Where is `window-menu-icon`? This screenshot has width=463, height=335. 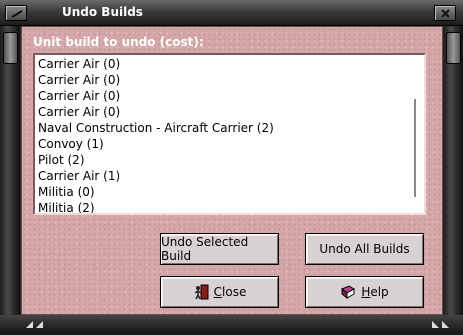 window-menu-icon is located at coordinates (16, 13).